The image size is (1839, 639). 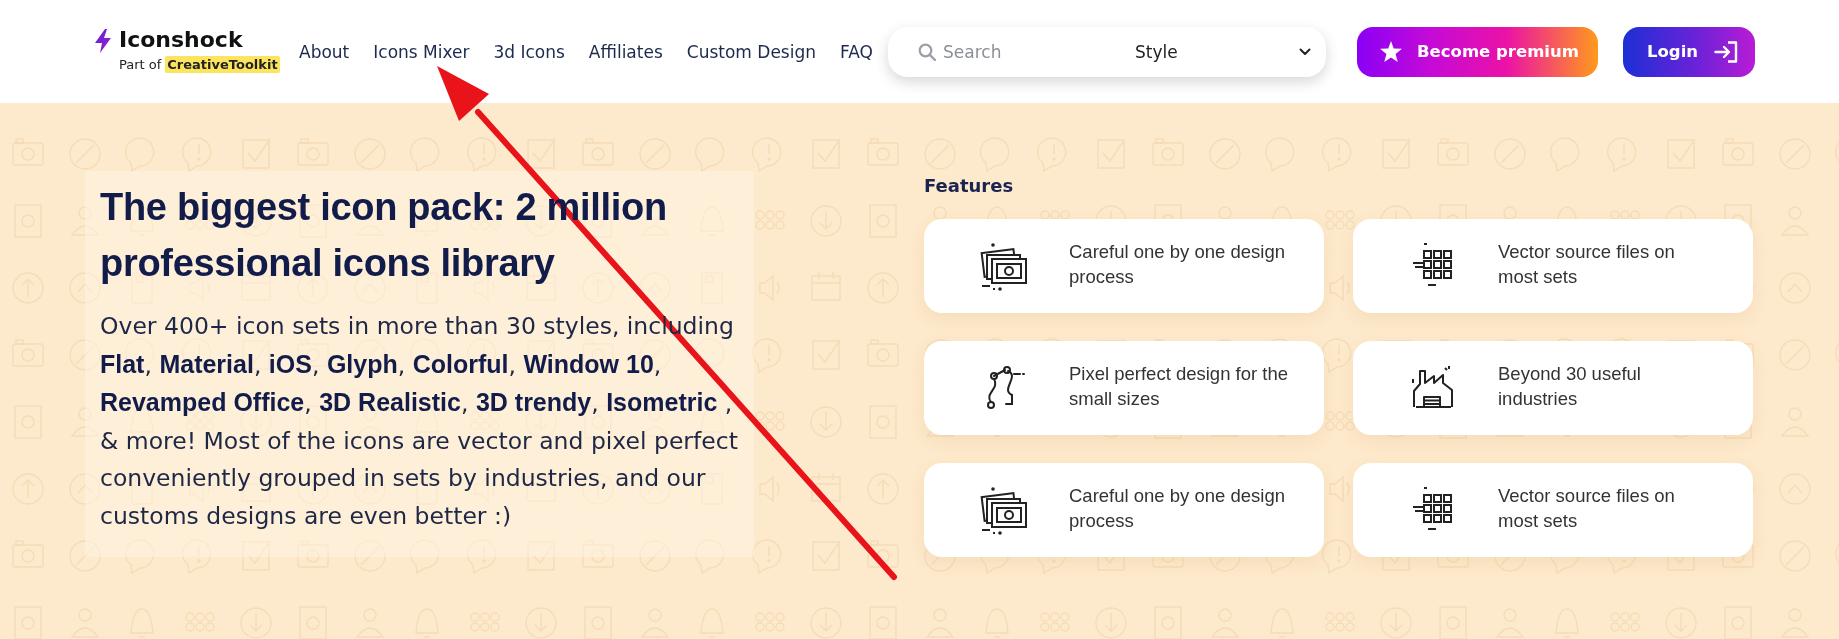 What do you see at coordinates (1689, 51) in the screenshot?
I see `login-button: Login` at bounding box center [1689, 51].